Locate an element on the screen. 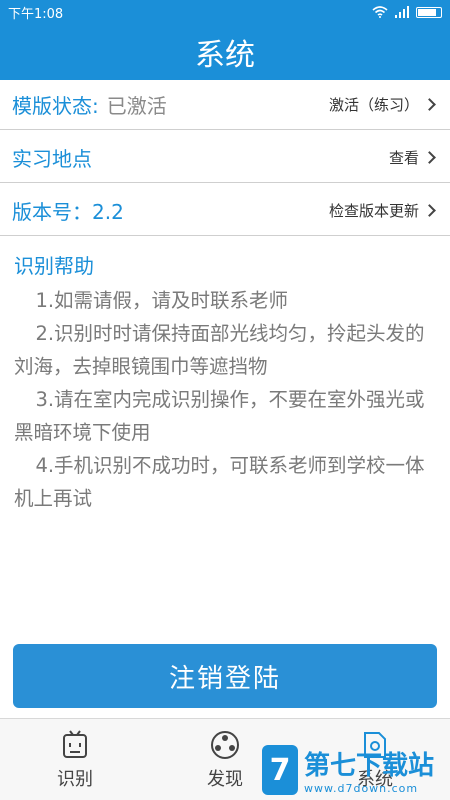 The width and height of the screenshot is (450, 800). status-icons is located at coordinates (407, 12).